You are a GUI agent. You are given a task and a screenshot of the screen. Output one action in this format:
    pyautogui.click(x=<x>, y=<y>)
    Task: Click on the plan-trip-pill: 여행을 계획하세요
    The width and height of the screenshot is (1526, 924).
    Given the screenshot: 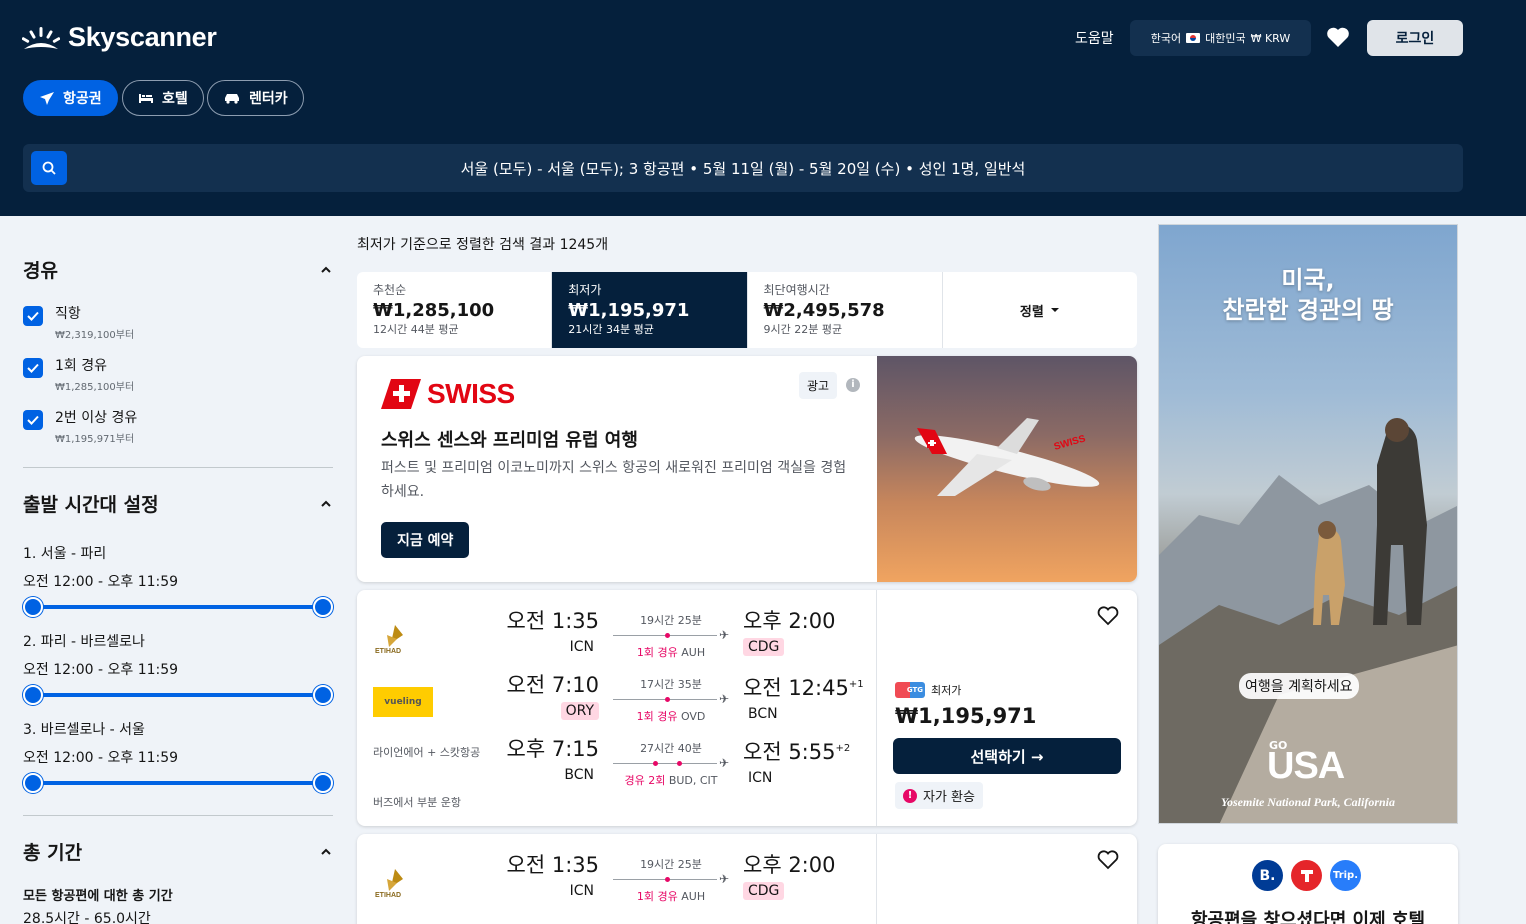 What is the action you would take?
    pyautogui.click(x=1299, y=686)
    